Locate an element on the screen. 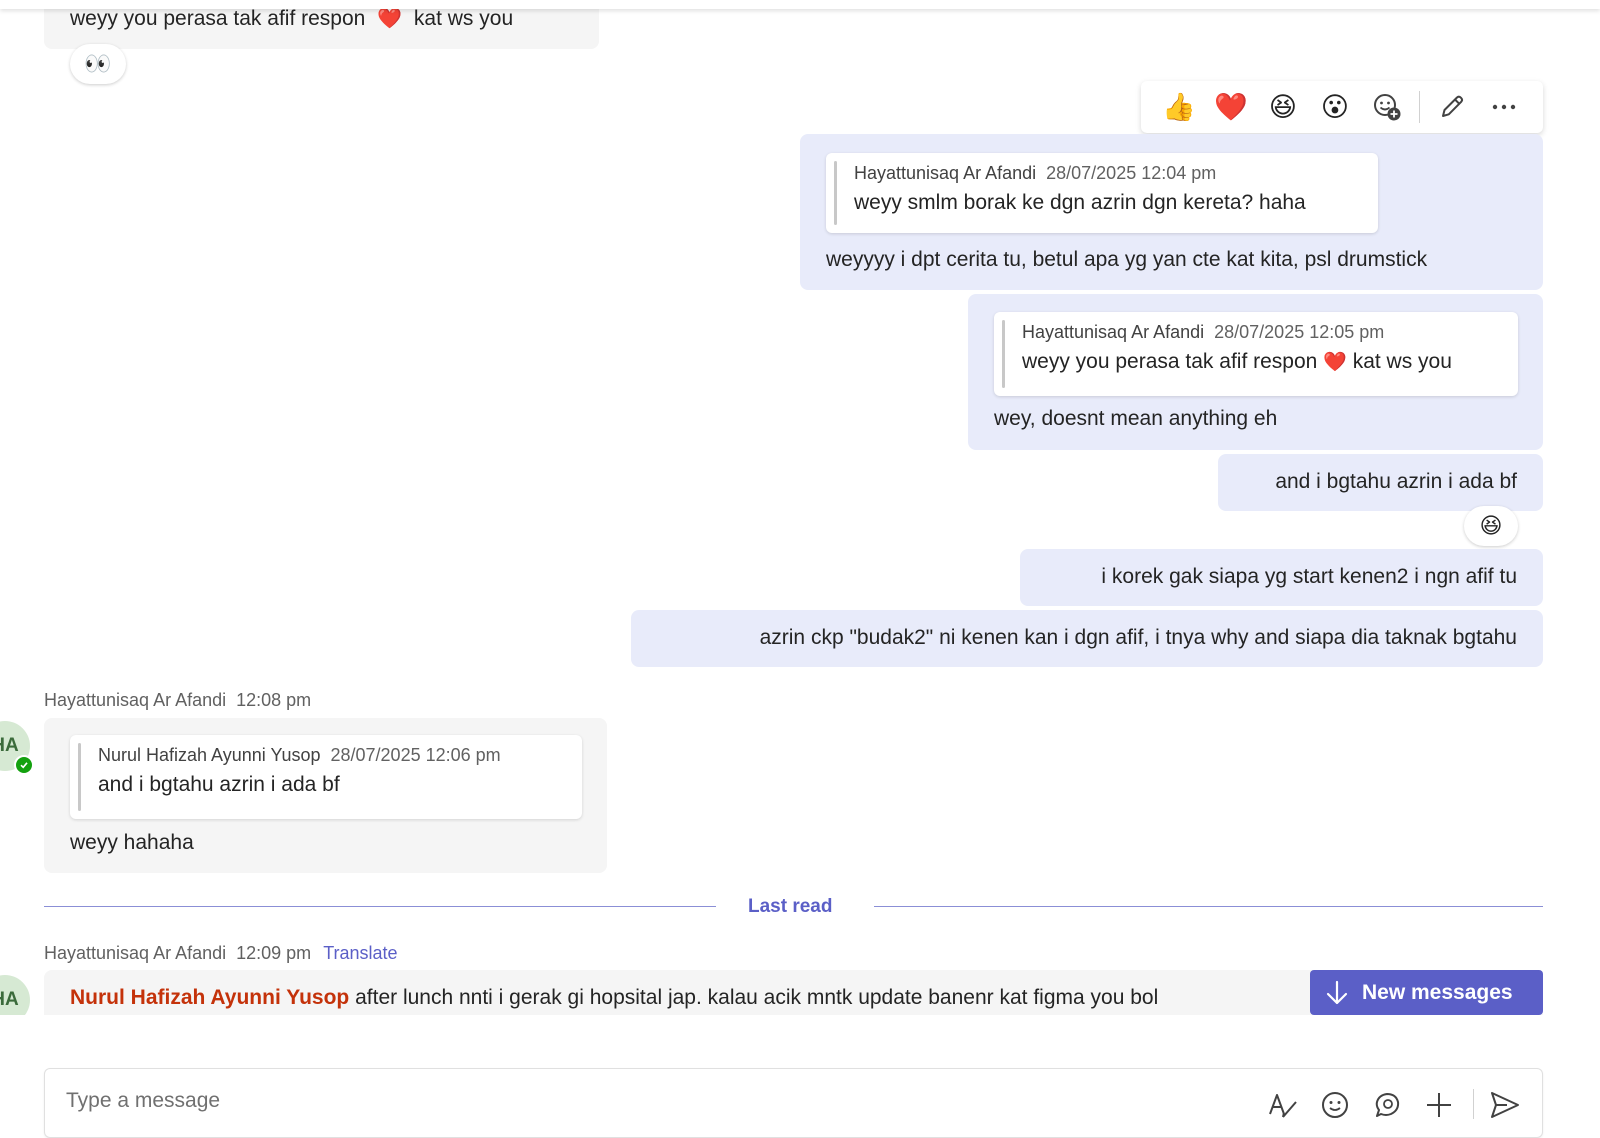 The height and width of the screenshot is (1138, 1600). loop-icon is located at coordinates (1387, 1105).